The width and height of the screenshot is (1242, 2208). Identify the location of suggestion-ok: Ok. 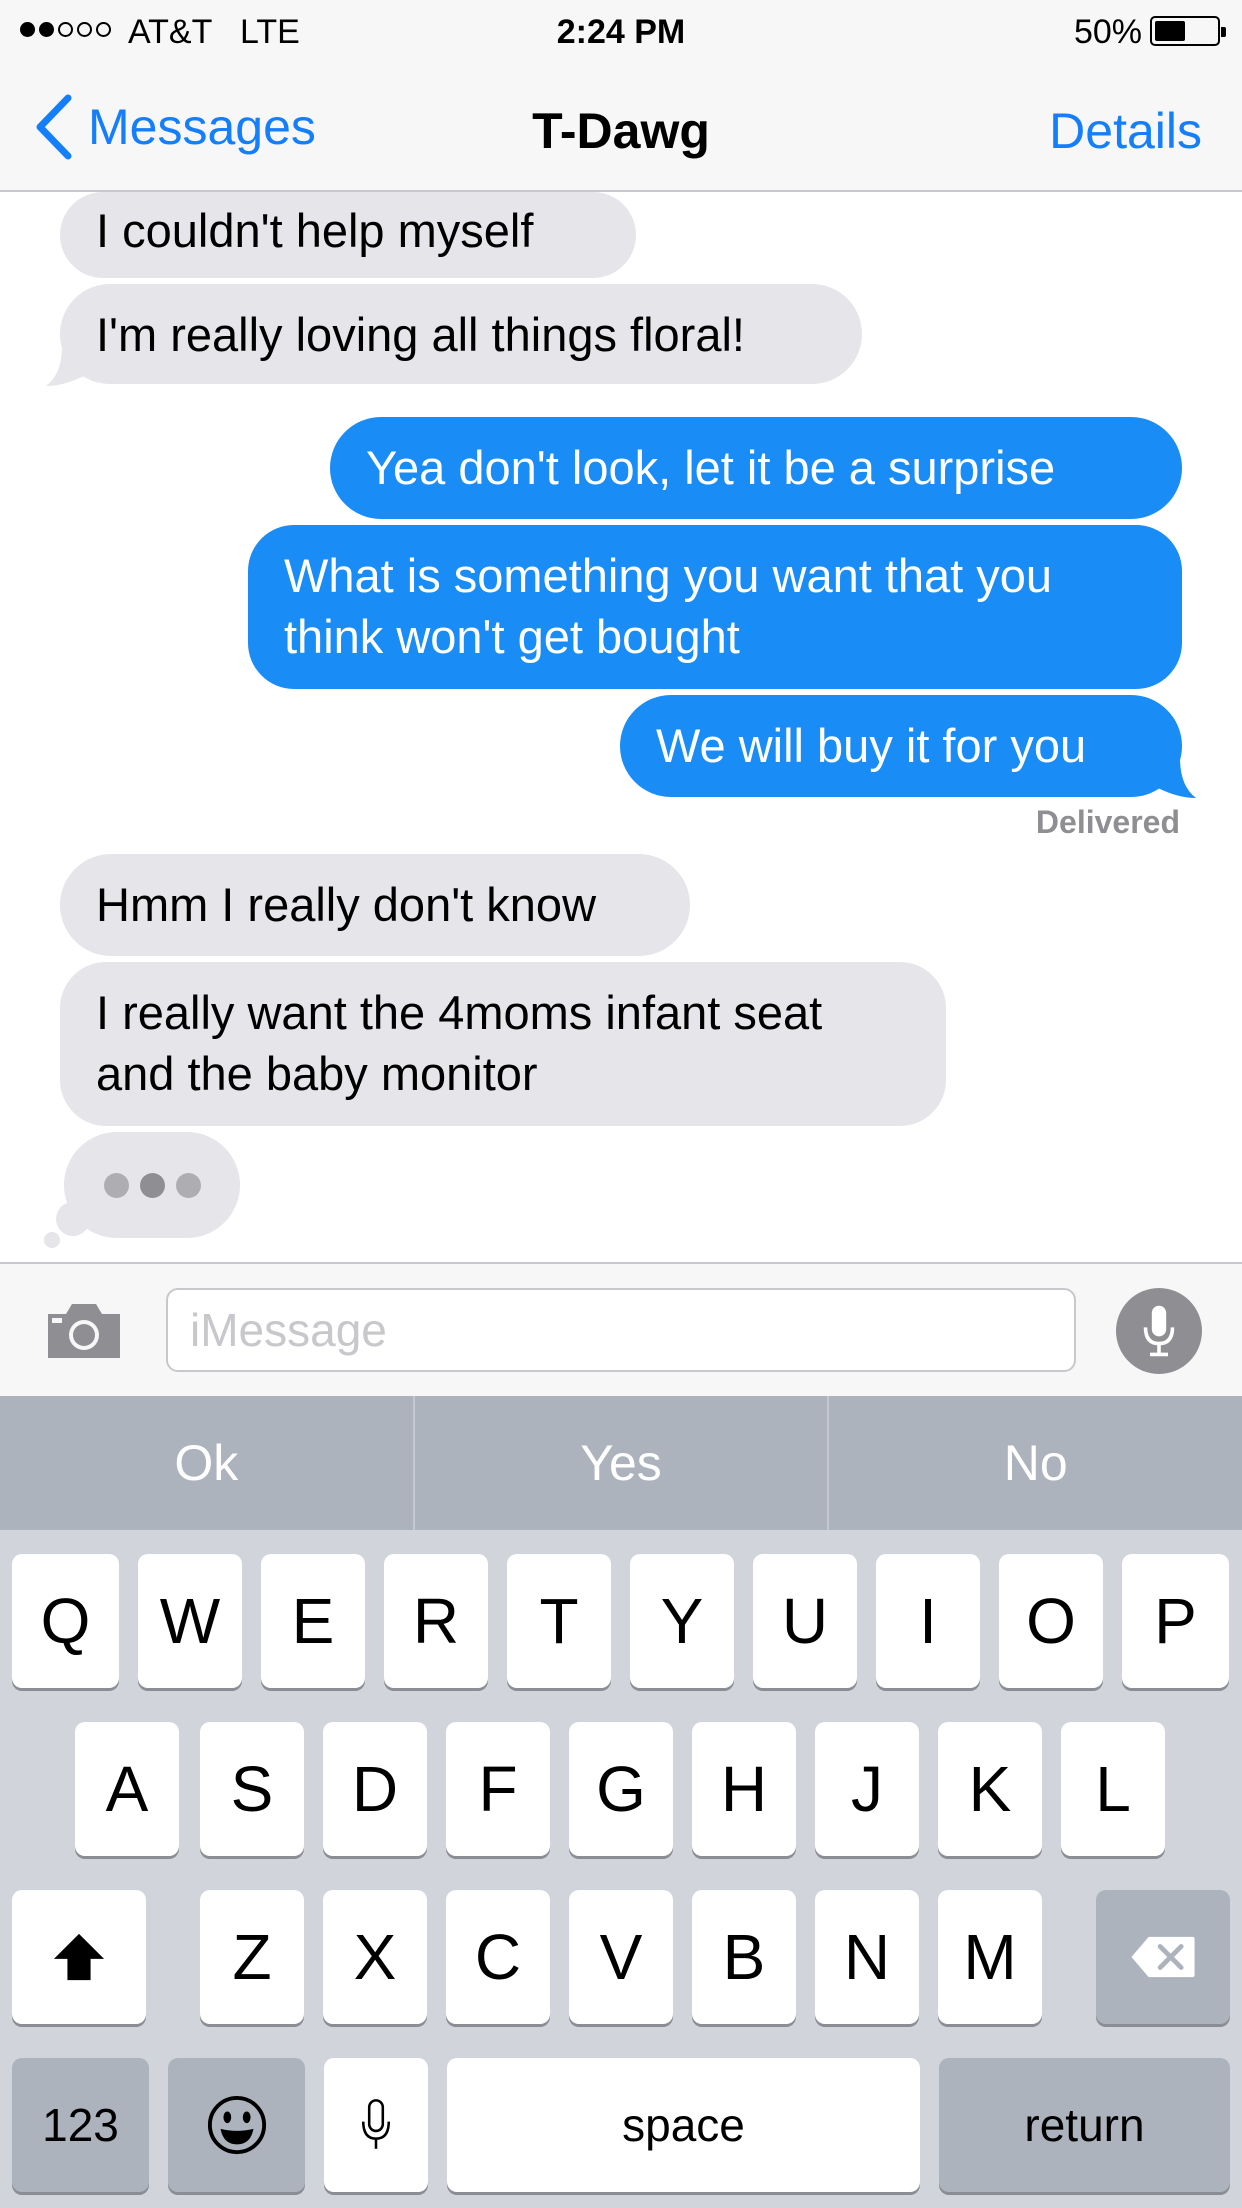
(206, 1463).